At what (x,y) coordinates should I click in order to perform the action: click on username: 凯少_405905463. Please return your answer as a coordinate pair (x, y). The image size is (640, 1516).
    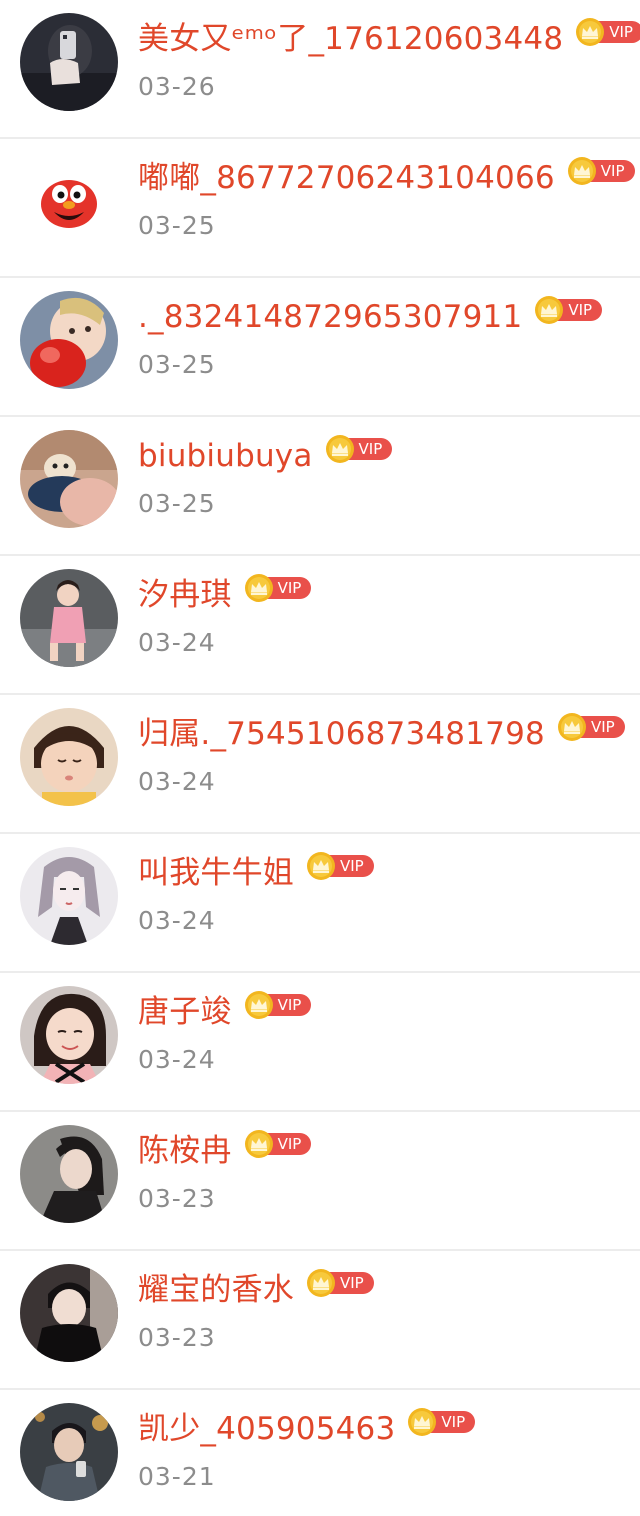
    Looking at the image, I should click on (266, 1429).